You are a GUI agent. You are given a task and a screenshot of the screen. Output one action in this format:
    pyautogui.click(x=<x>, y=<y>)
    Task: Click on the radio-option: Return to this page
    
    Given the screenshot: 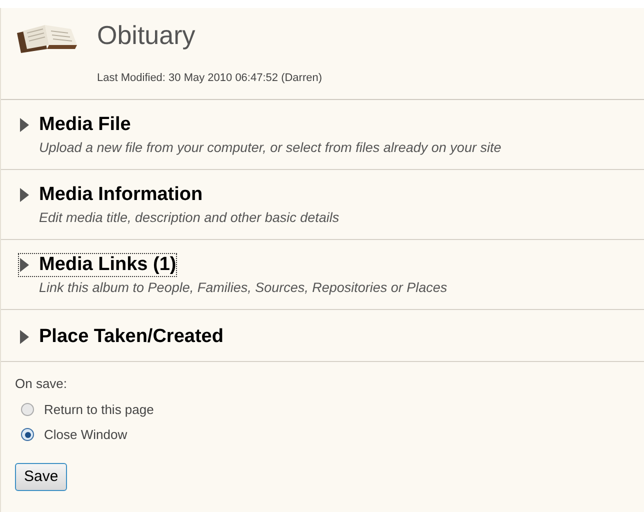 What is the action you would take?
    pyautogui.click(x=332, y=409)
    